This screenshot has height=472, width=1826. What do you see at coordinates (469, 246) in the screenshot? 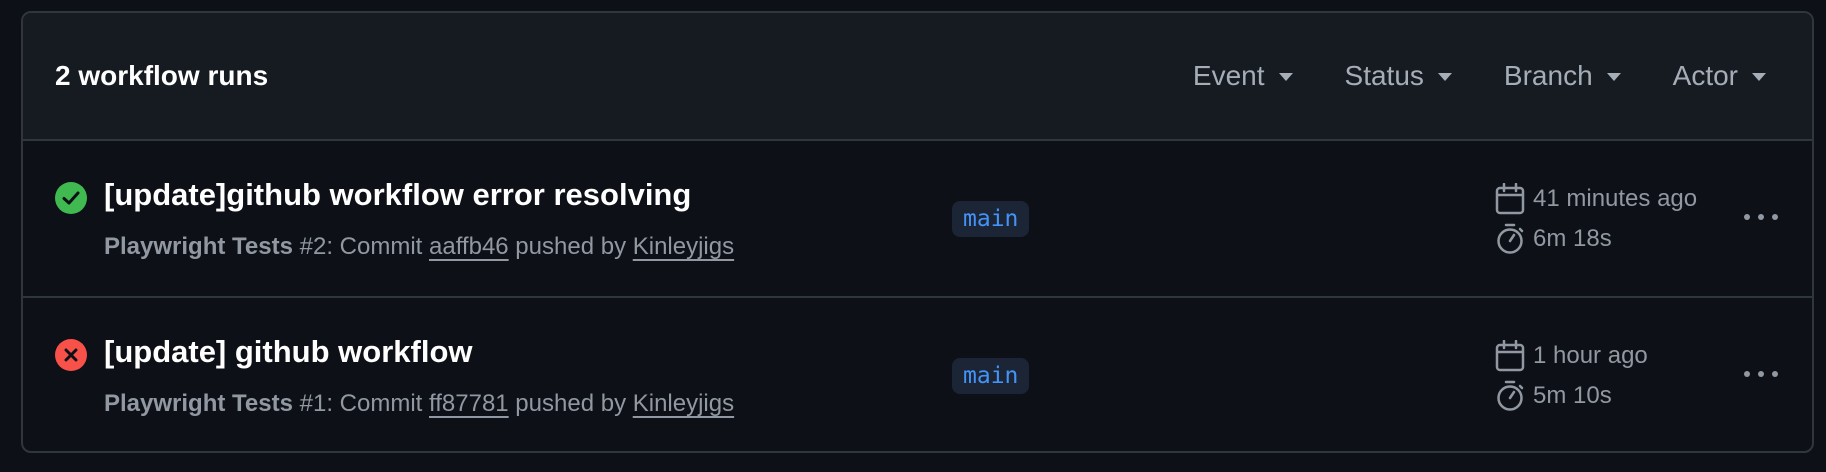
I see `commit-link: aaffb46` at bounding box center [469, 246].